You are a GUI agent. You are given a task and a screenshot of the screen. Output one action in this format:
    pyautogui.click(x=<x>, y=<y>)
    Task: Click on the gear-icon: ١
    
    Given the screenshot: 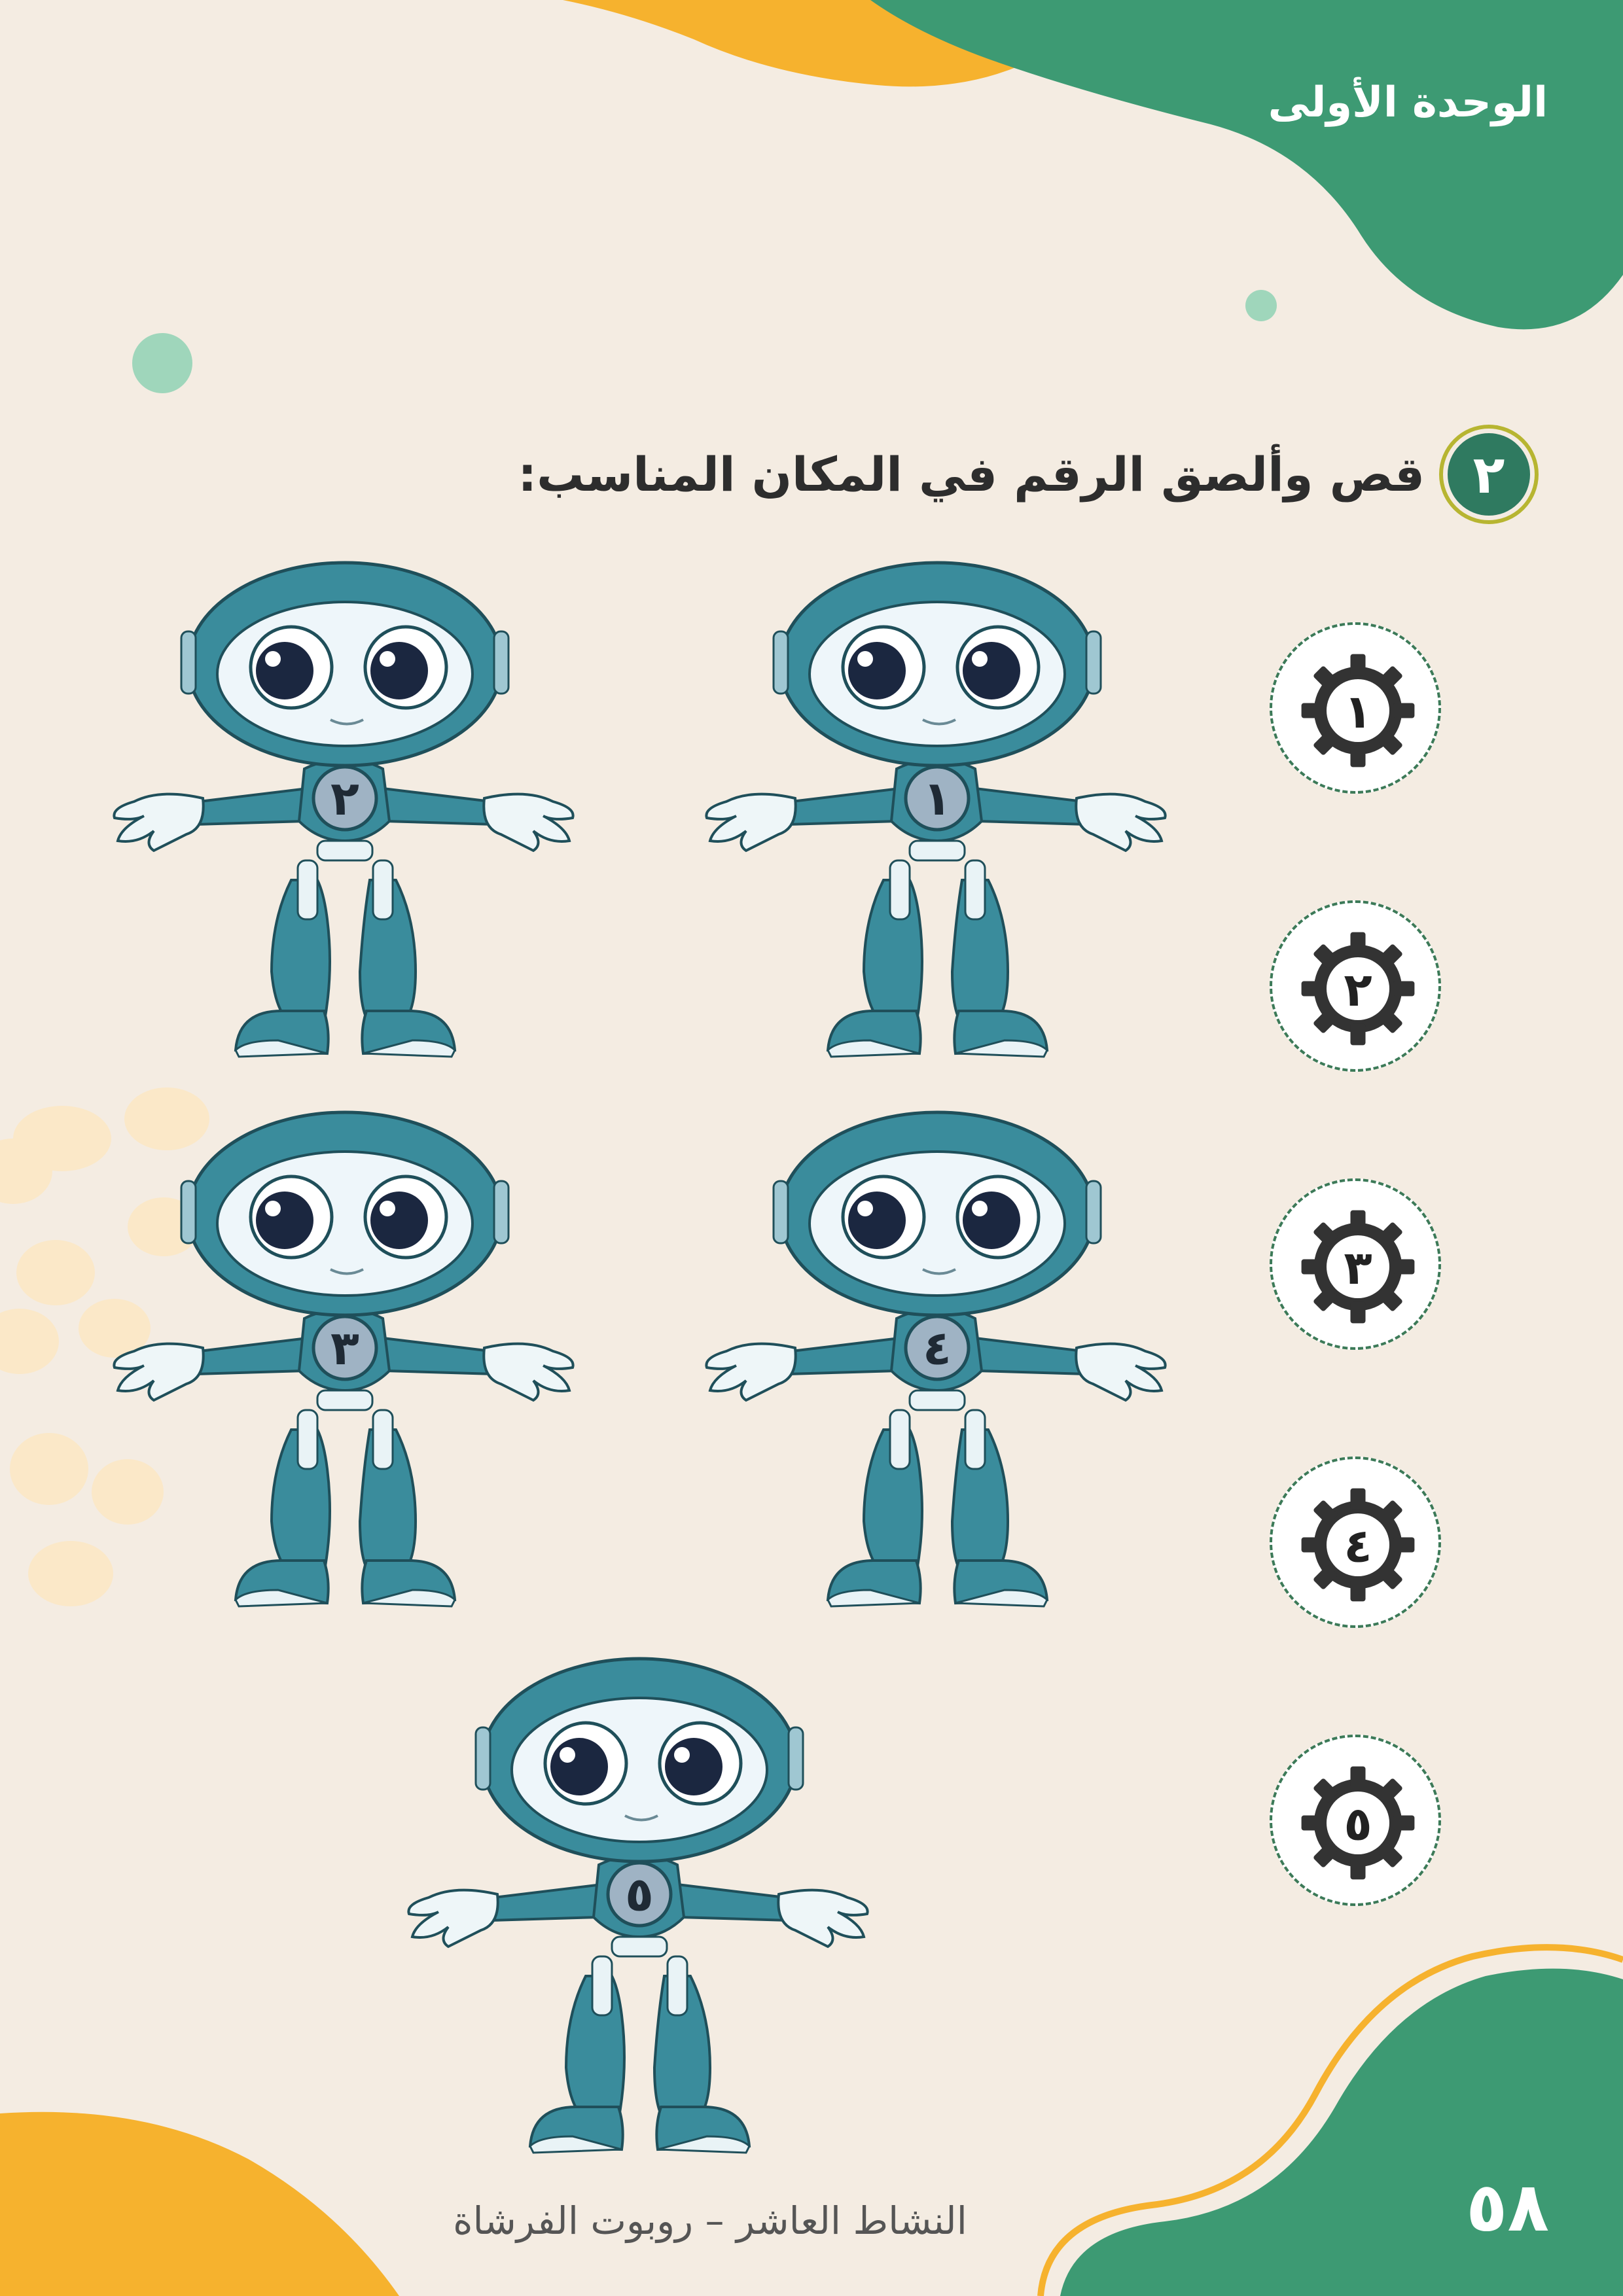 What is the action you would take?
    pyautogui.click(x=1358, y=711)
    